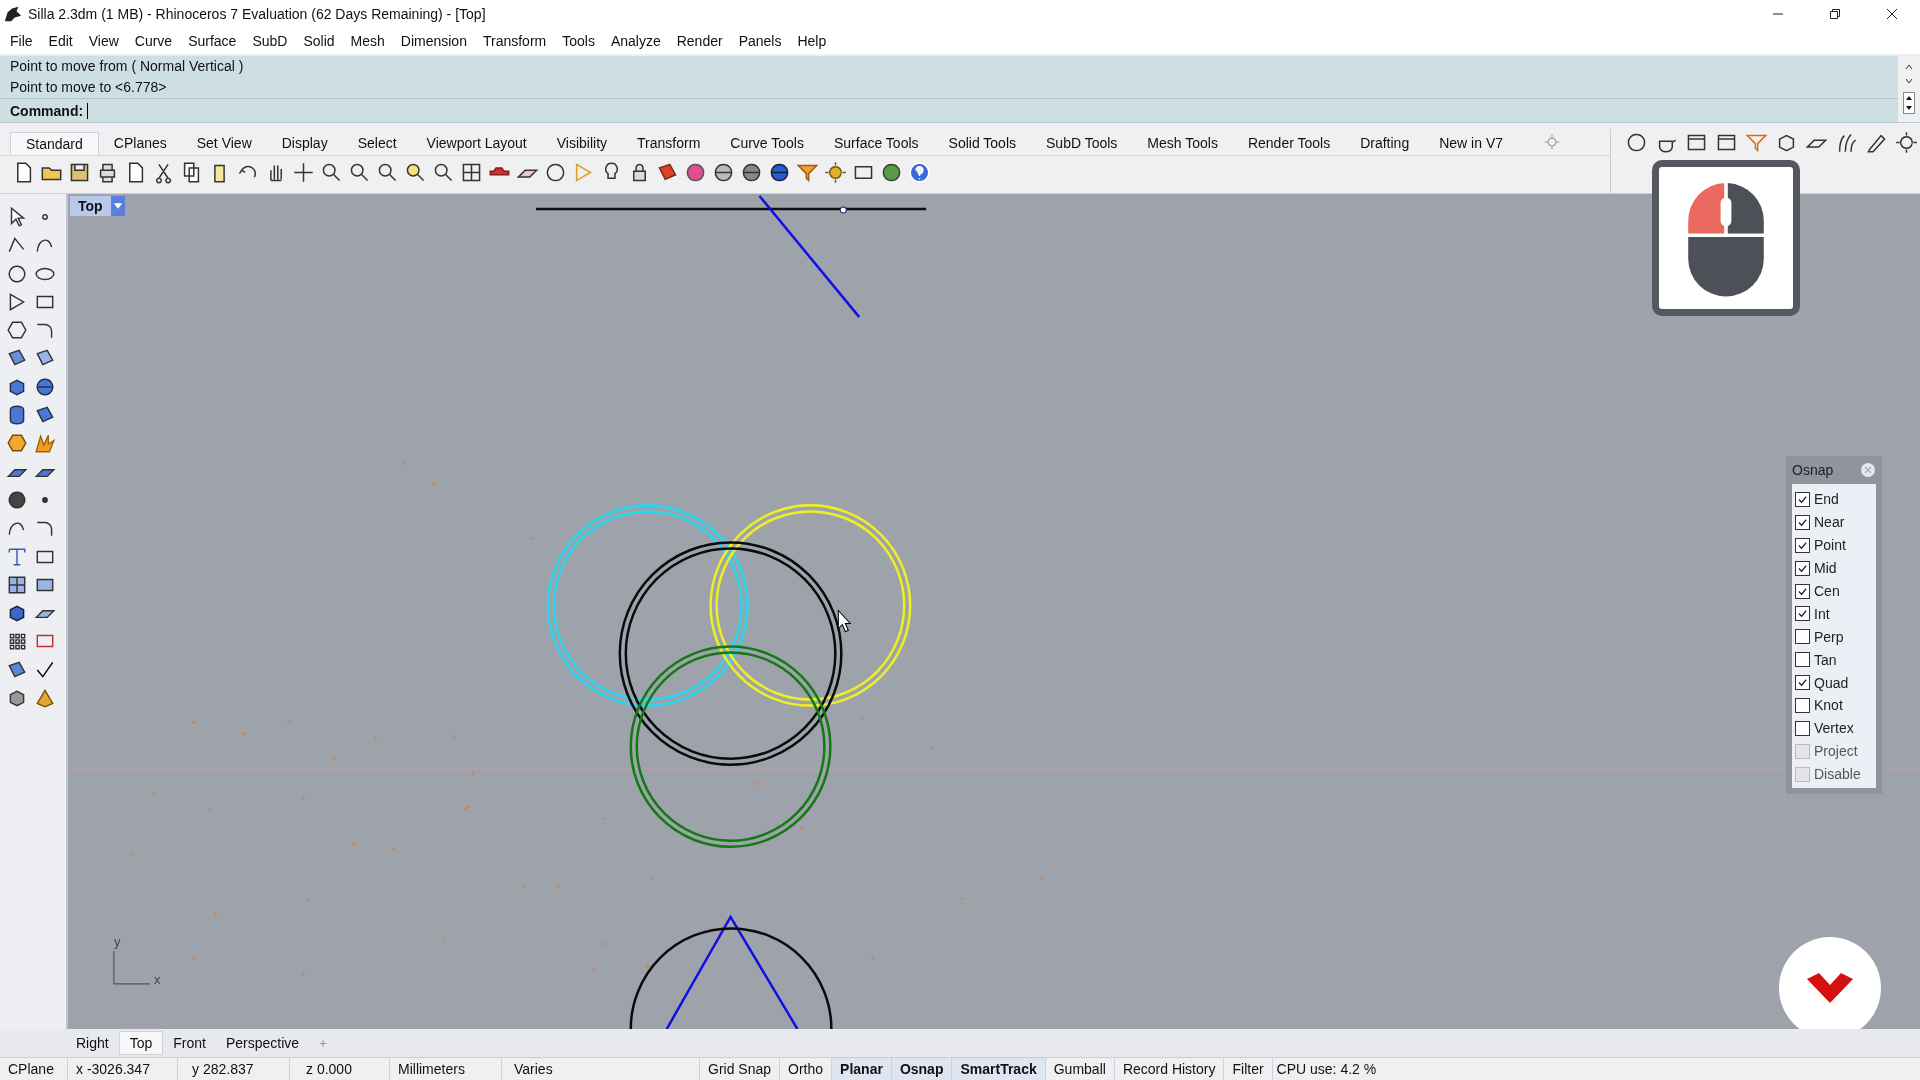 This screenshot has width=1920, height=1080. I want to click on toolbar-tab: Visibility, so click(582, 143).